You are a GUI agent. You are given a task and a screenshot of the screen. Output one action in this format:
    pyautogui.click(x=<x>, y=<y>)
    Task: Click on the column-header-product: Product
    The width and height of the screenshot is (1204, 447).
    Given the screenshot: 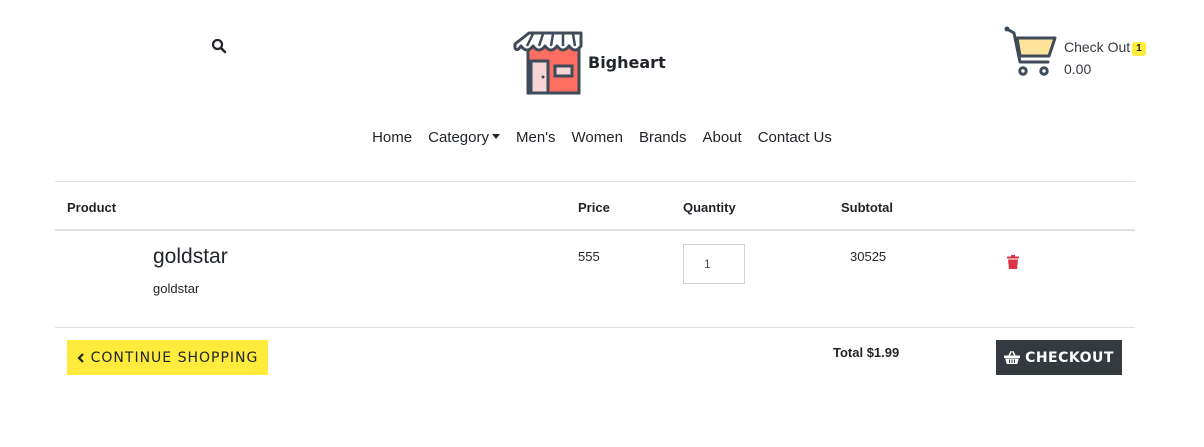 What is the action you would take?
    pyautogui.click(x=92, y=207)
    